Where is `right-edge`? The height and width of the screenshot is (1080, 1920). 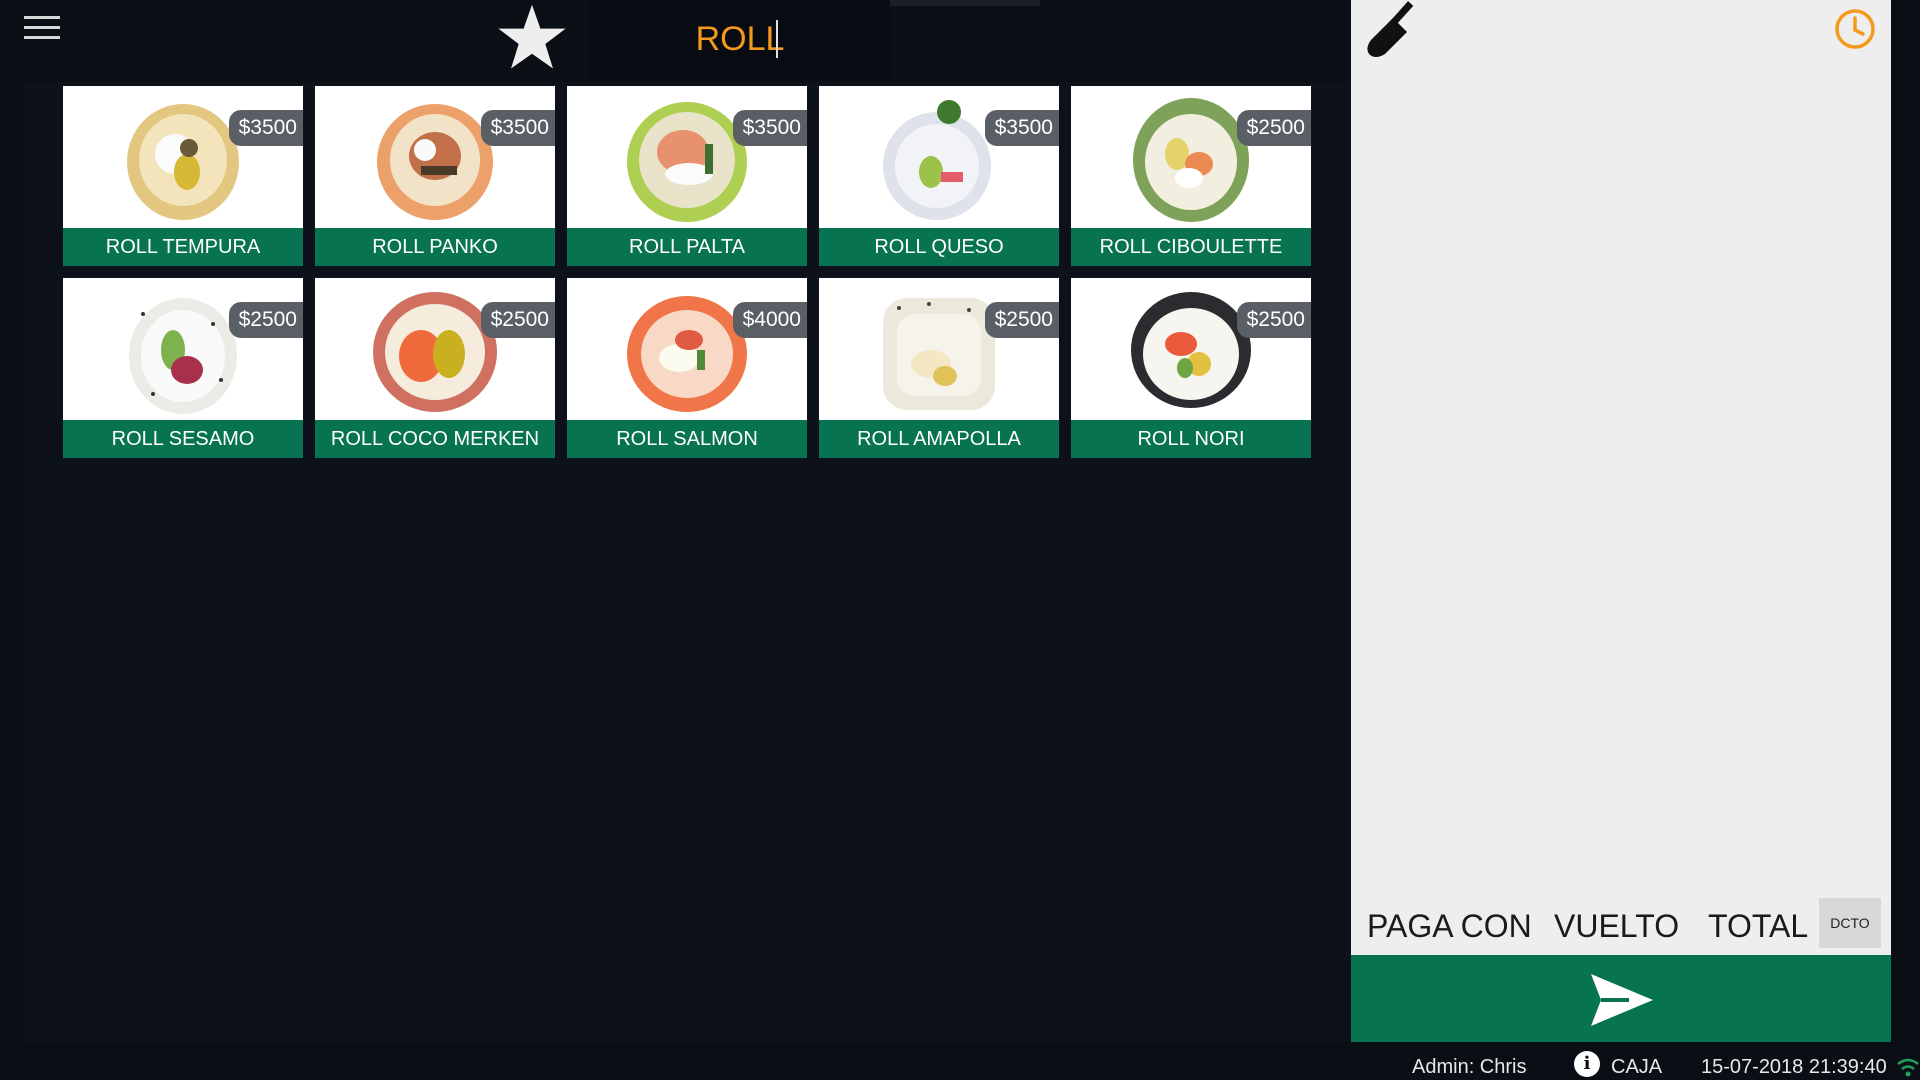
right-edge is located at coordinates (1905, 521).